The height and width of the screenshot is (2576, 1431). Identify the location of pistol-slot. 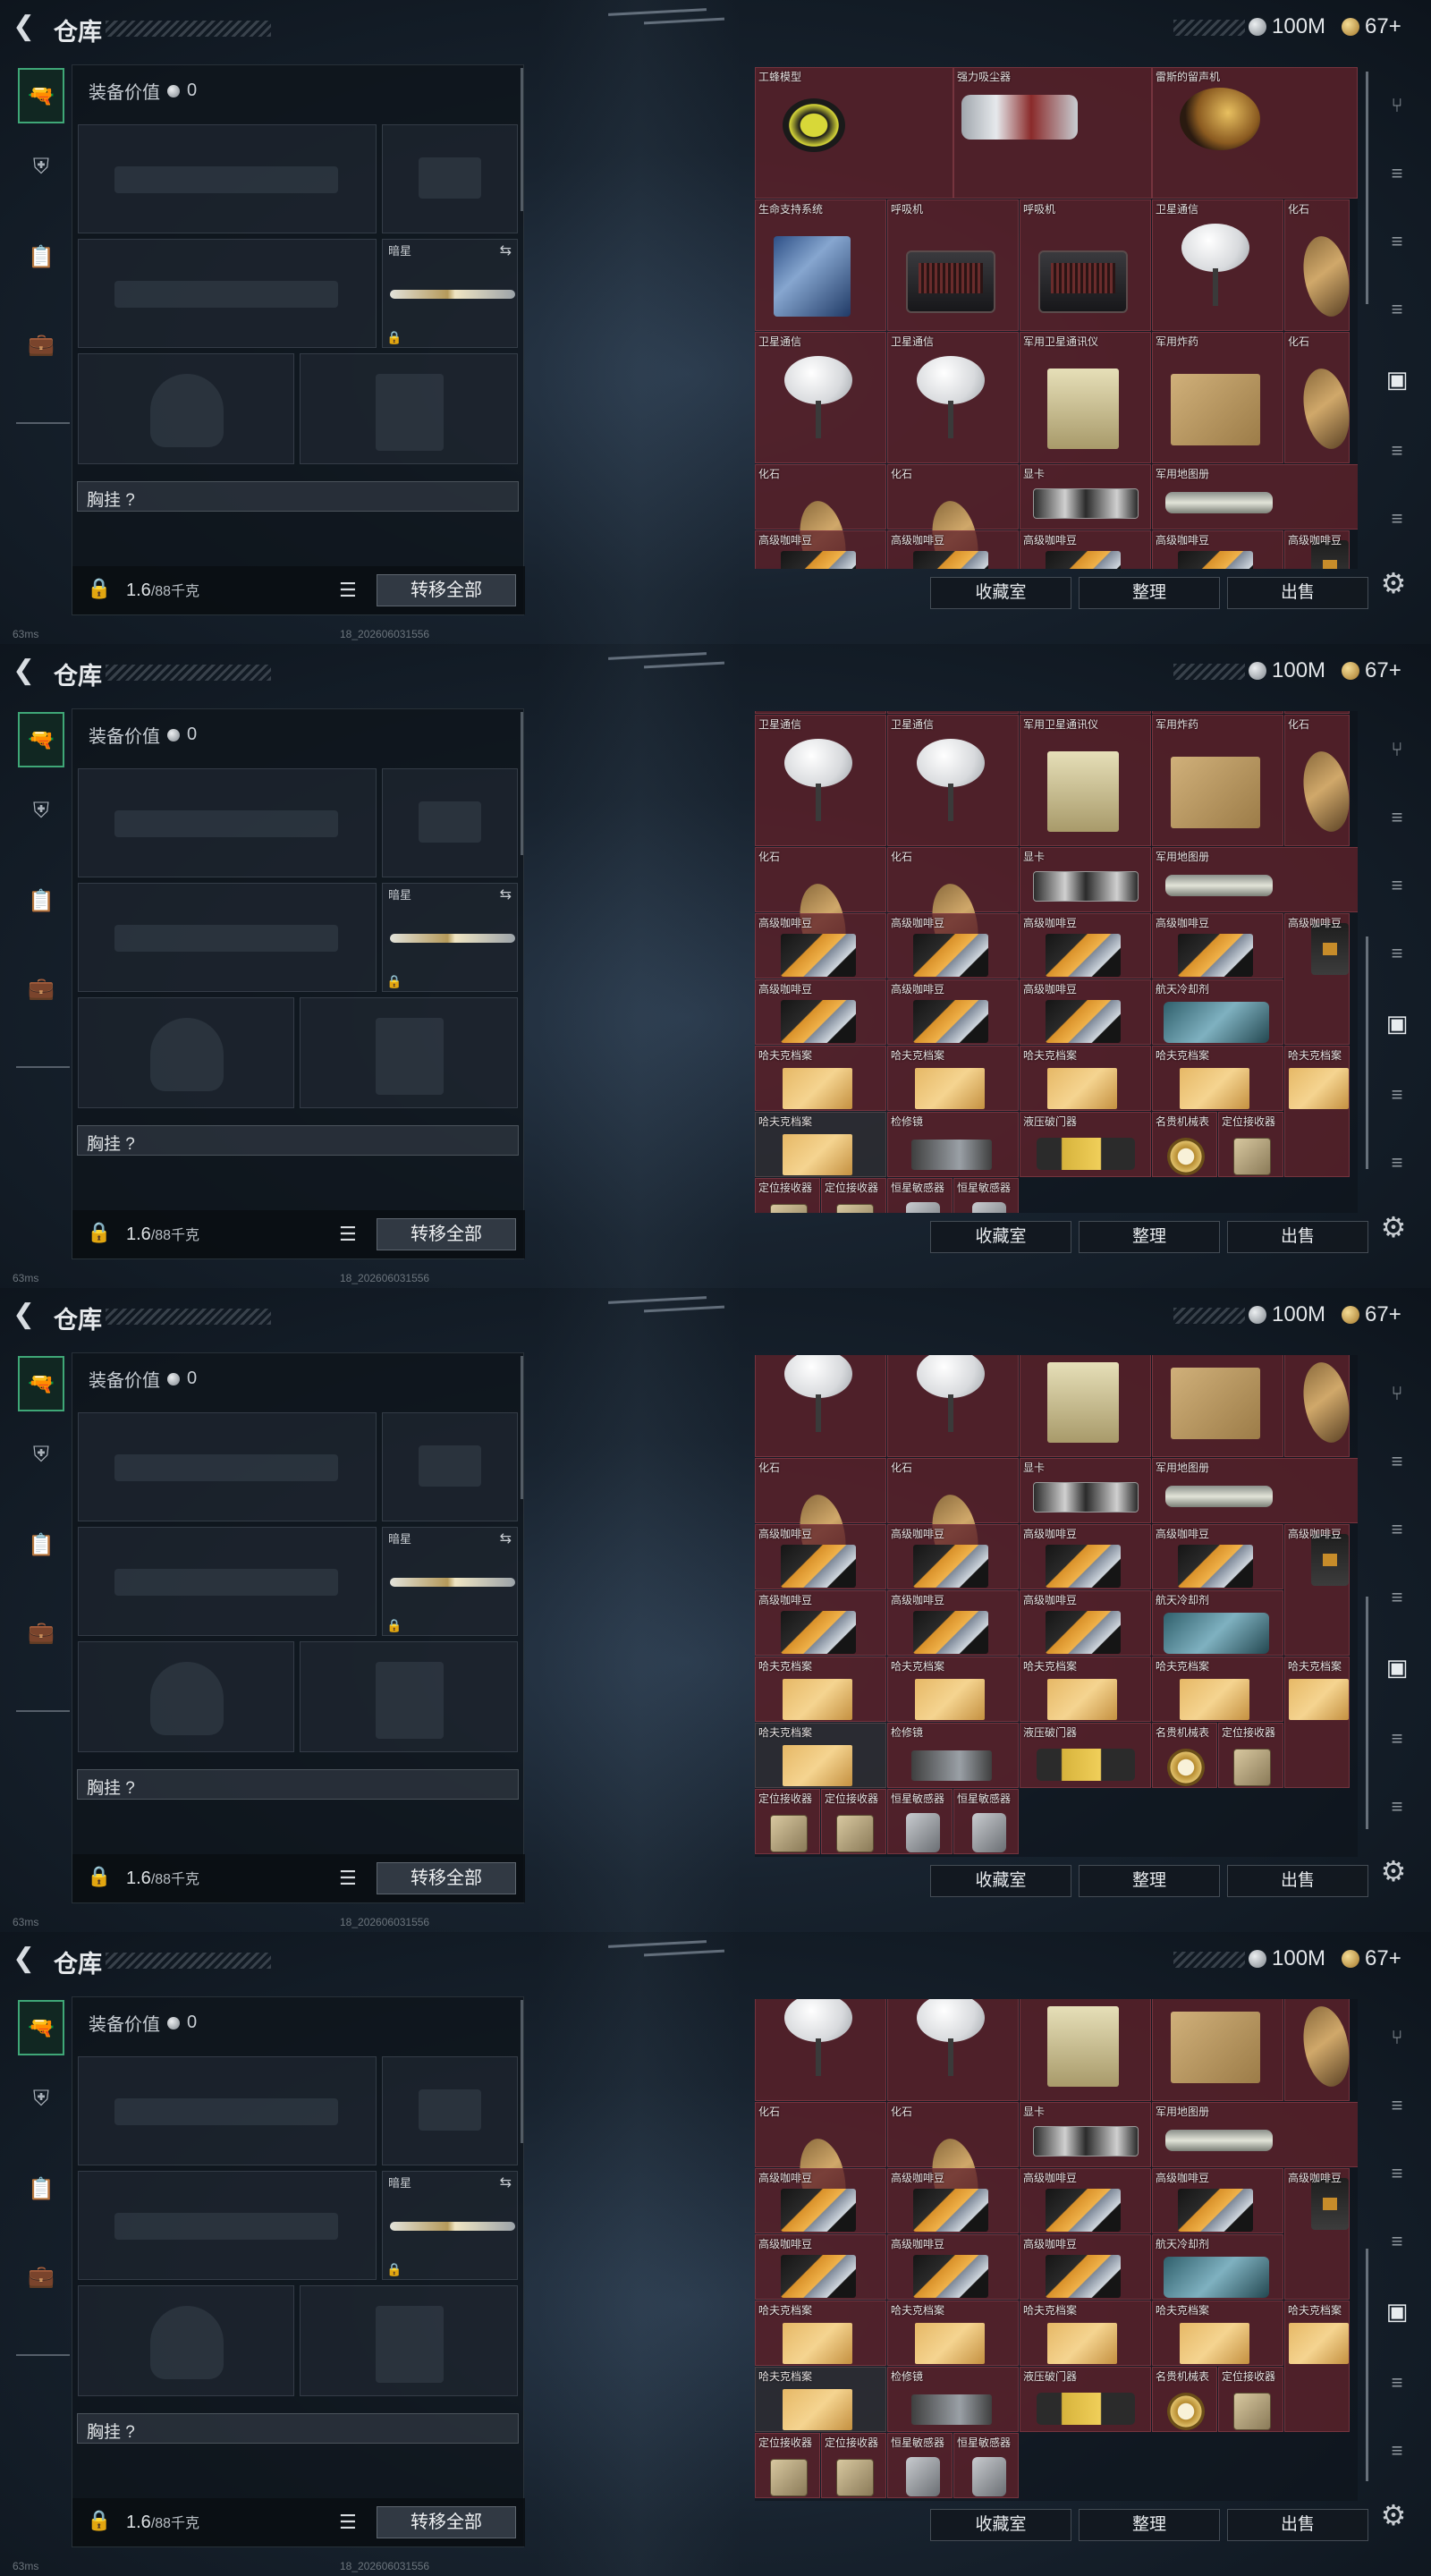
(450, 2110).